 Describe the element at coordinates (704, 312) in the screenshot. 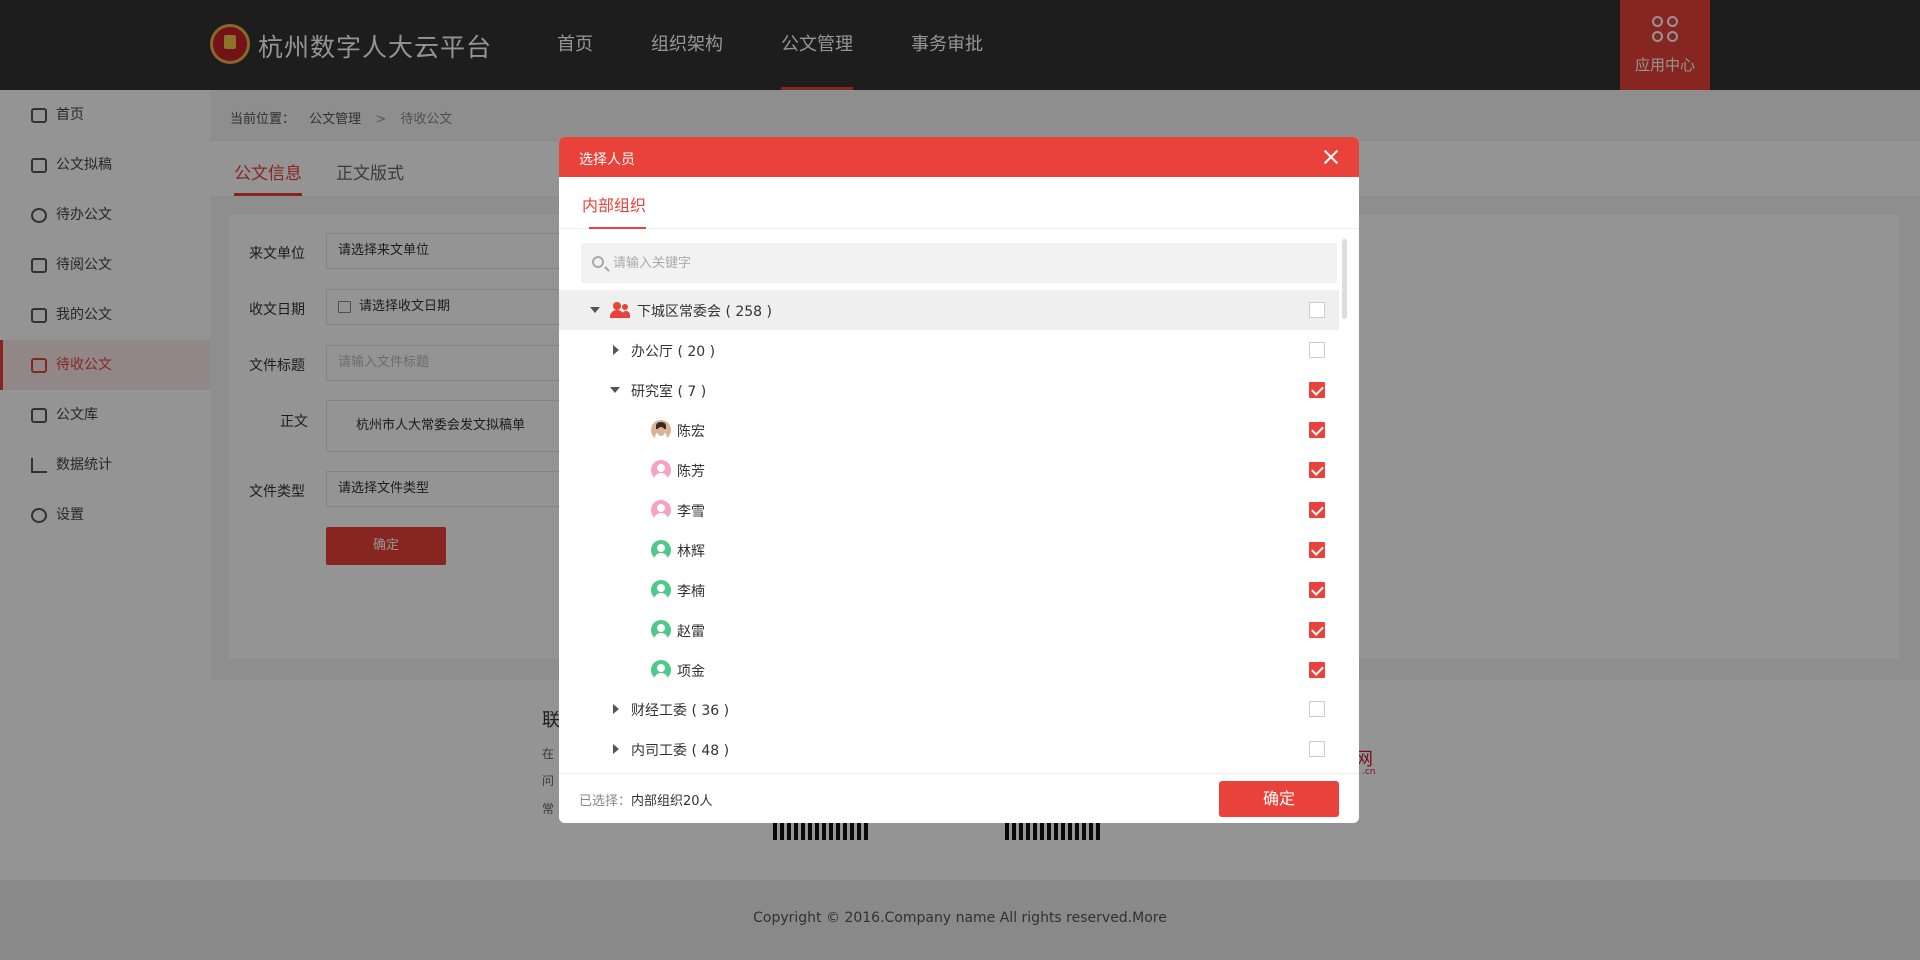

I see `tree-root-label: 下城区常委会 ( 258 )` at that location.